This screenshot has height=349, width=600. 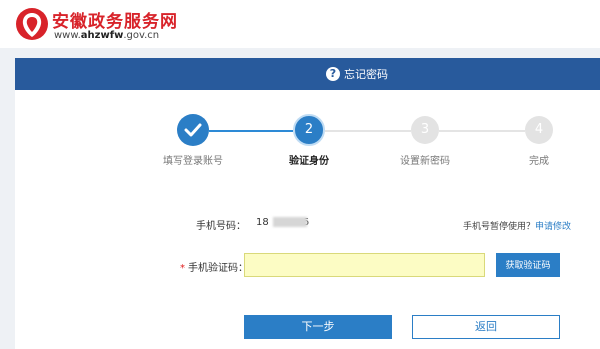 I want to click on site-url: www.ahzwfw.gov.cn, so click(x=106, y=35).